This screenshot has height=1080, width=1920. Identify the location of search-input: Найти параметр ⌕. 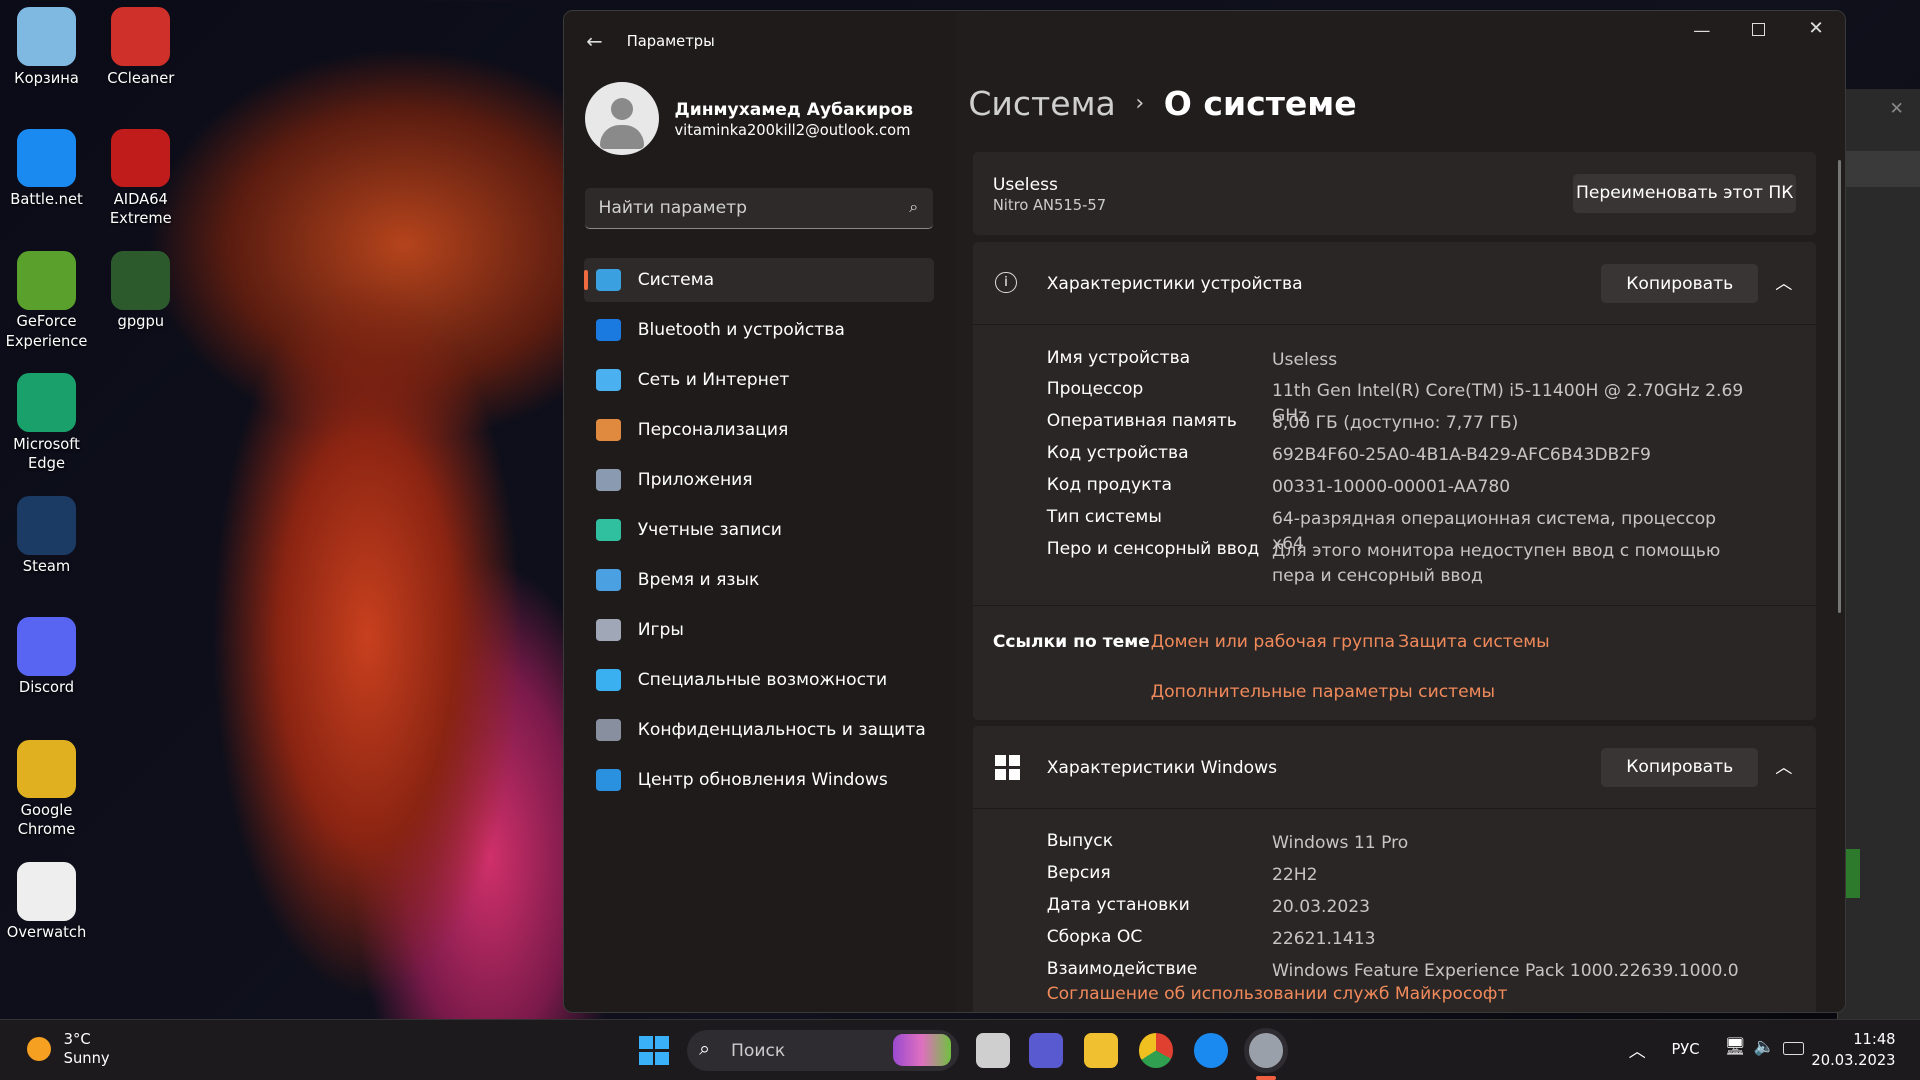
(759, 208).